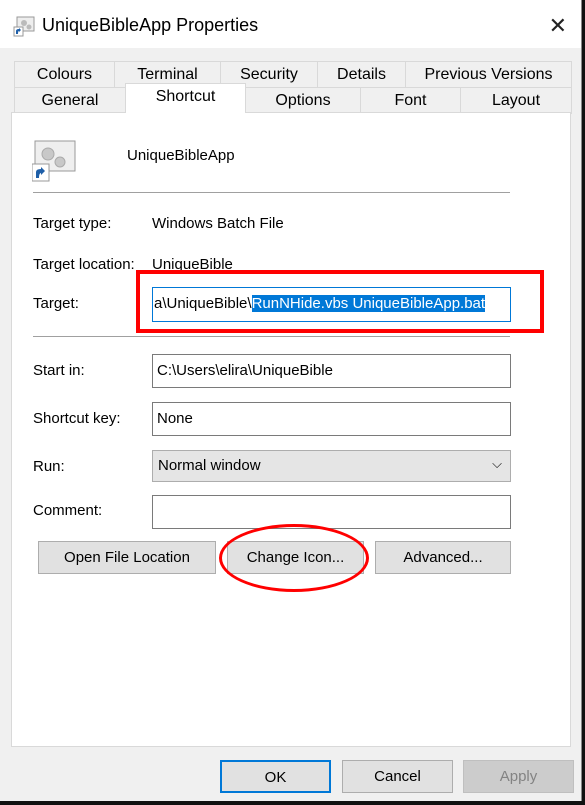 This screenshot has height=805, width=585. Describe the element at coordinates (331, 371) in the screenshot. I see `start-in-input: C:\Users\elira\UniqueBible` at that location.